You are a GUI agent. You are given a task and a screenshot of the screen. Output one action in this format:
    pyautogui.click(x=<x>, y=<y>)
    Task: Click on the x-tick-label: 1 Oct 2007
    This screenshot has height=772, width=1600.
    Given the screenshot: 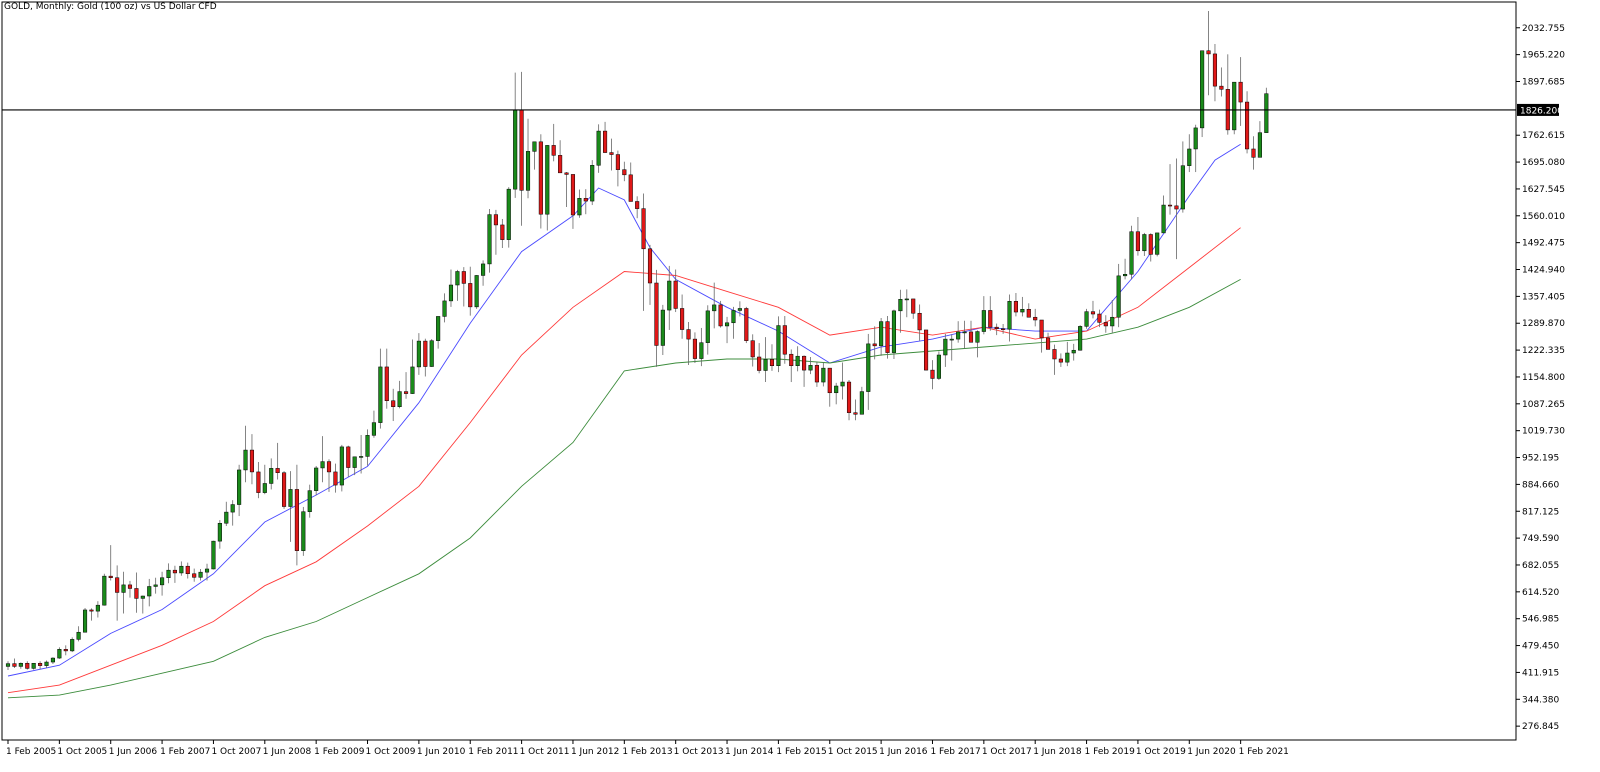 What is the action you would take?
    pyautogui.click(x=236, y=752)
    